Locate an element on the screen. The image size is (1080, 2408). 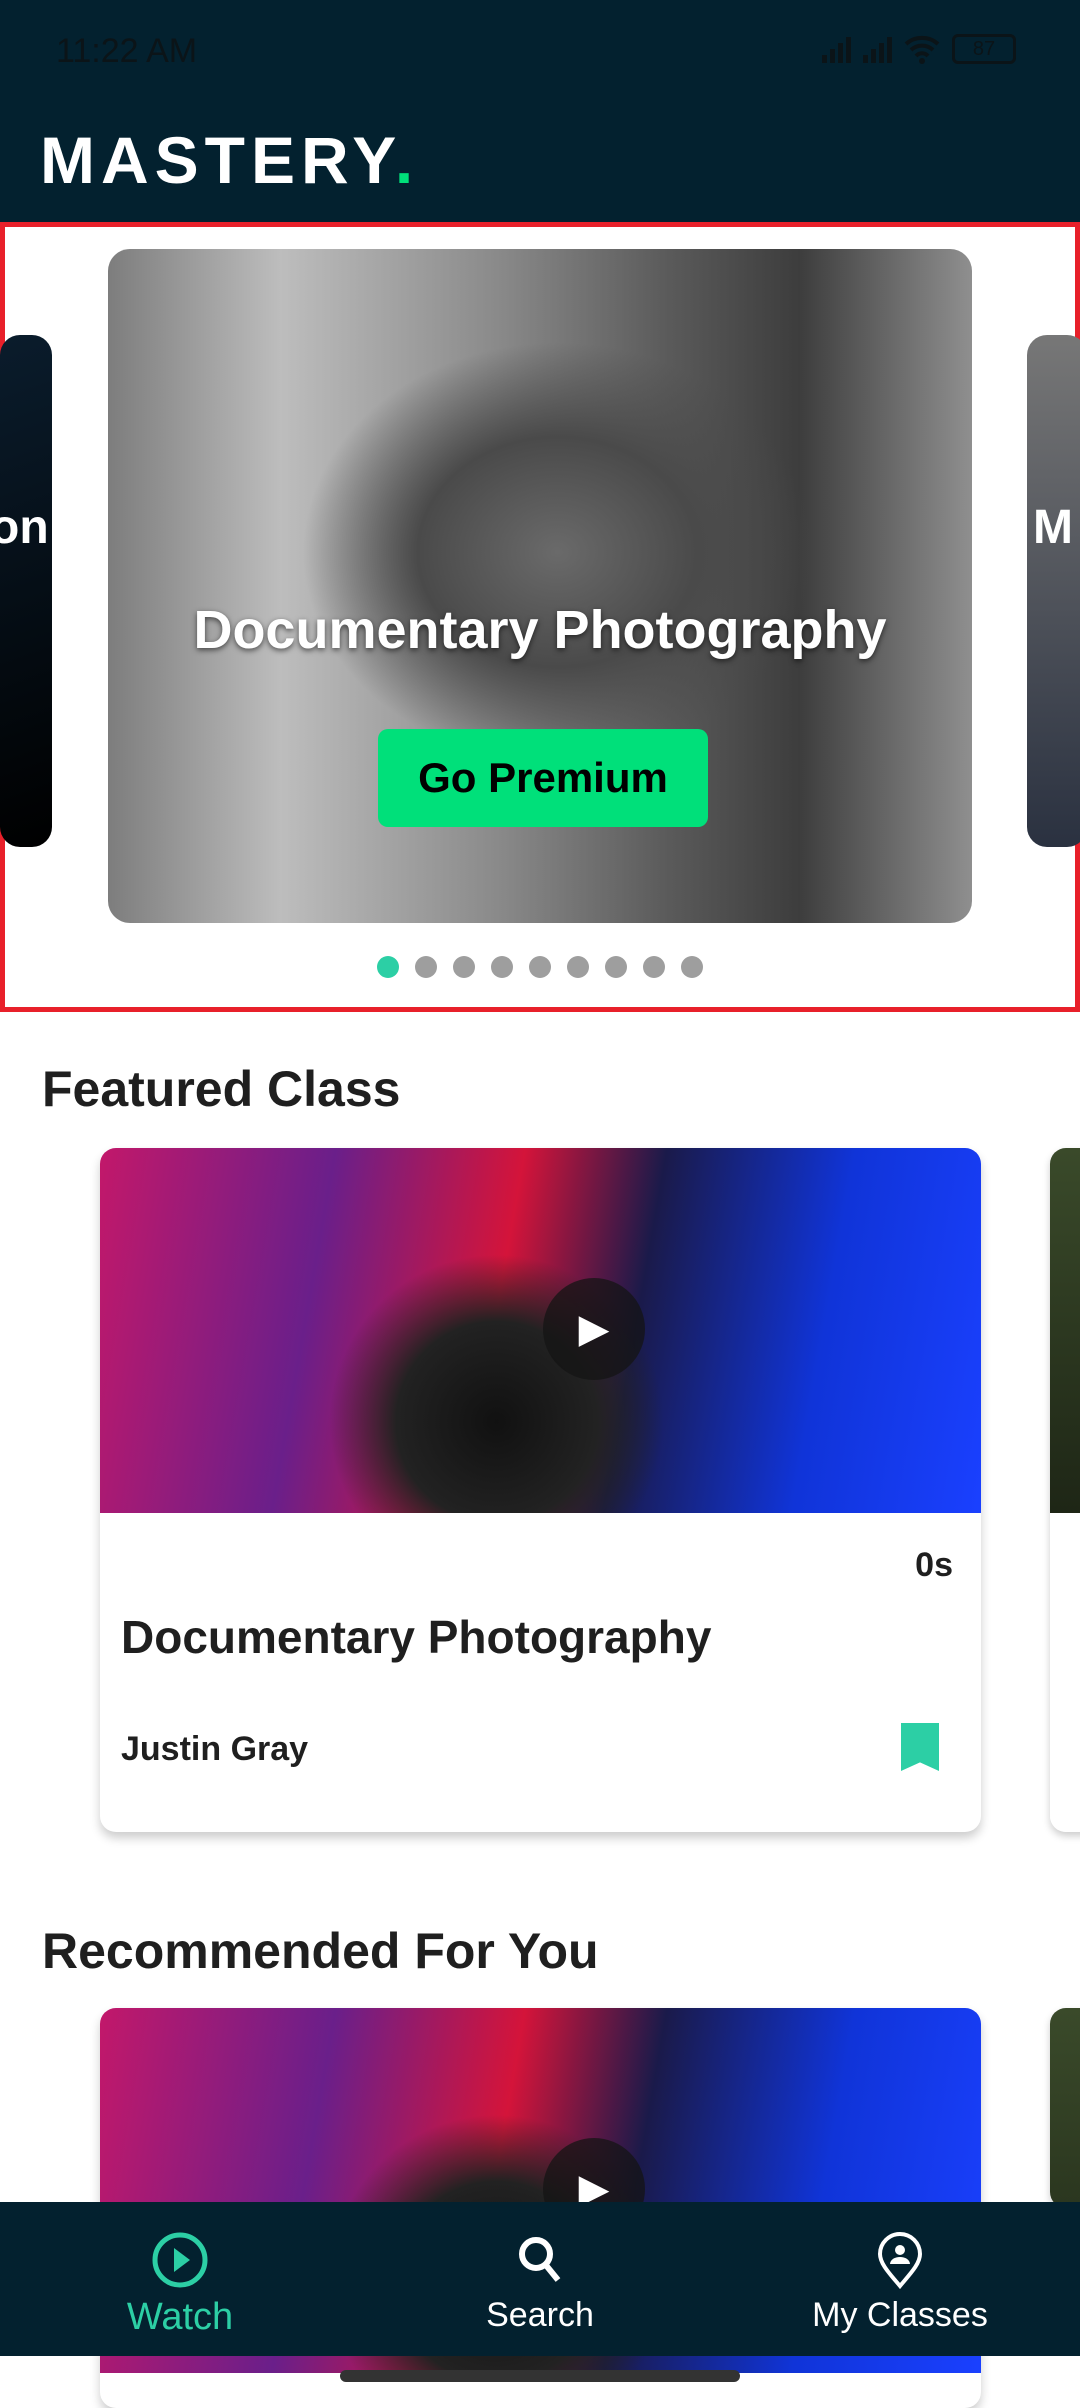
featured-class-title: Featured Class is located at coordinates (221, 1089).